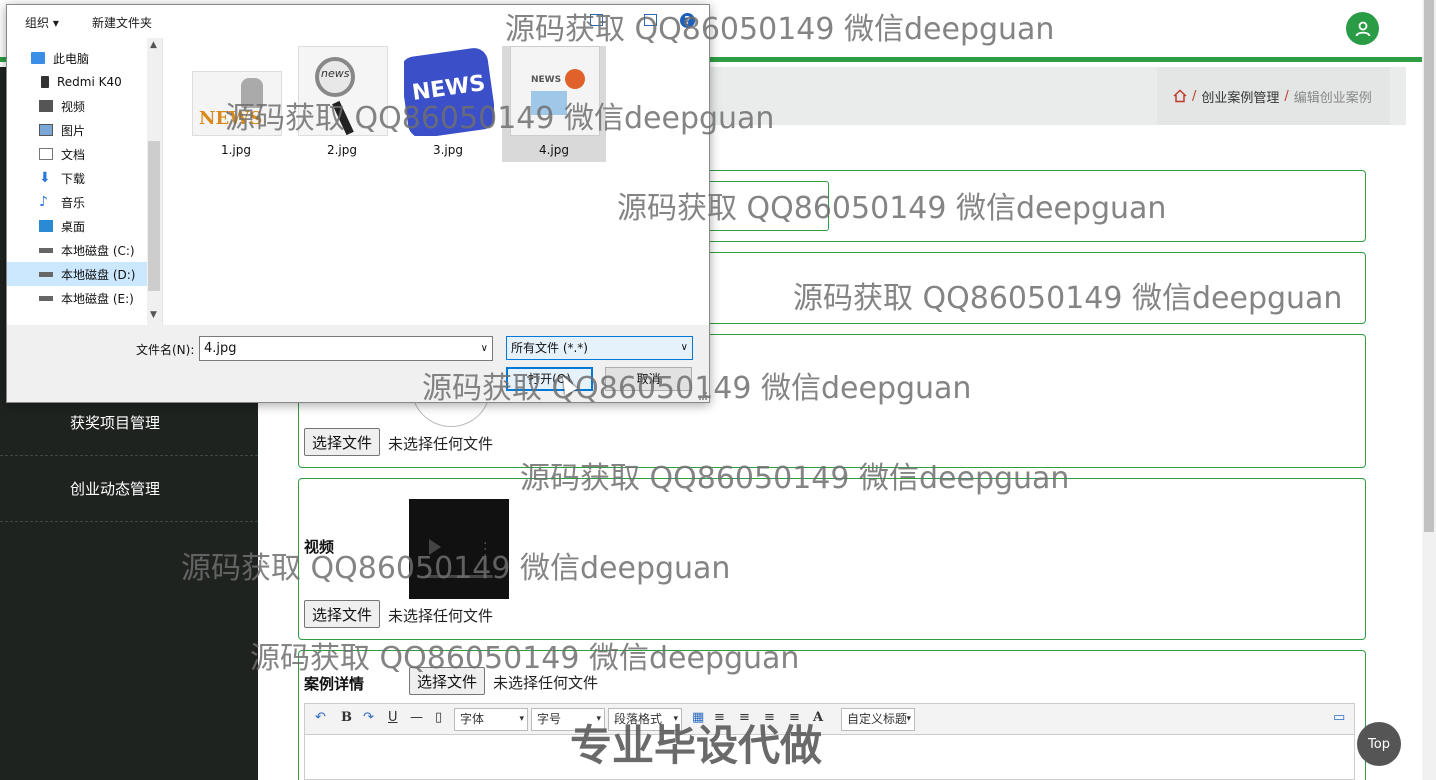  What do you see at coordinates (448, 150) in the screenshot?
I see `file-name: 3.jpg` at bounding box center [448, 150].